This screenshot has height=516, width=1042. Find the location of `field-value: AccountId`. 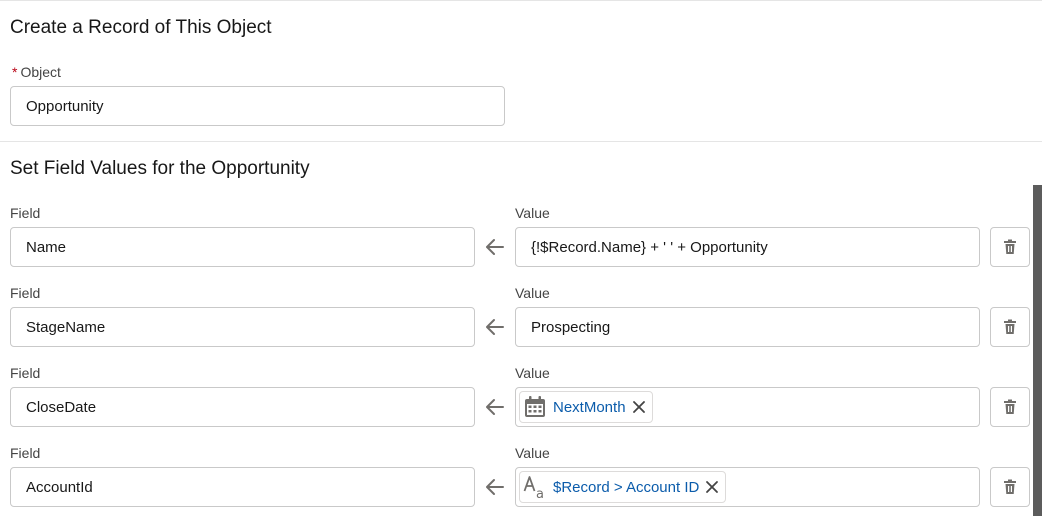

field-value: AccountId is located at coordinates (59, 487).